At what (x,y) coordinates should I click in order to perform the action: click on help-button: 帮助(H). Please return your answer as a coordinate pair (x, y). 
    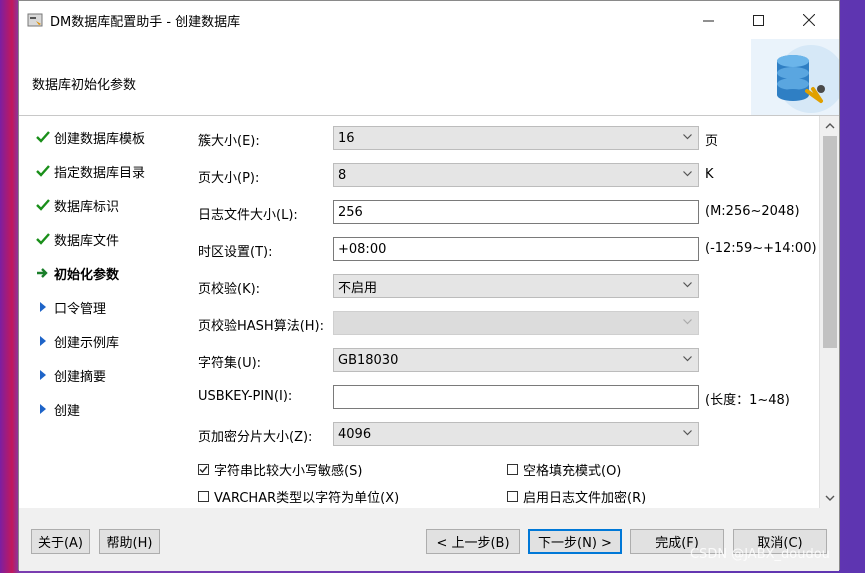
    Looking at the image, I should click on (129, 541).